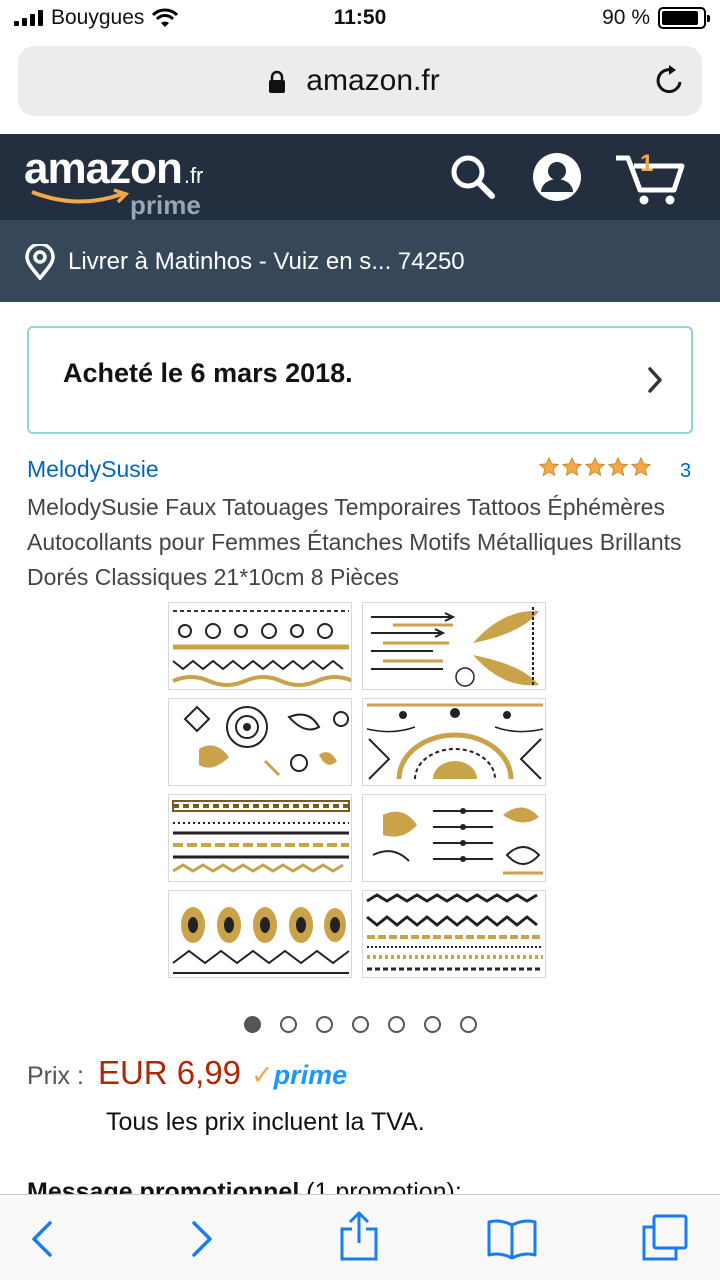  I want to click on battery-fill, so click(680, 18).